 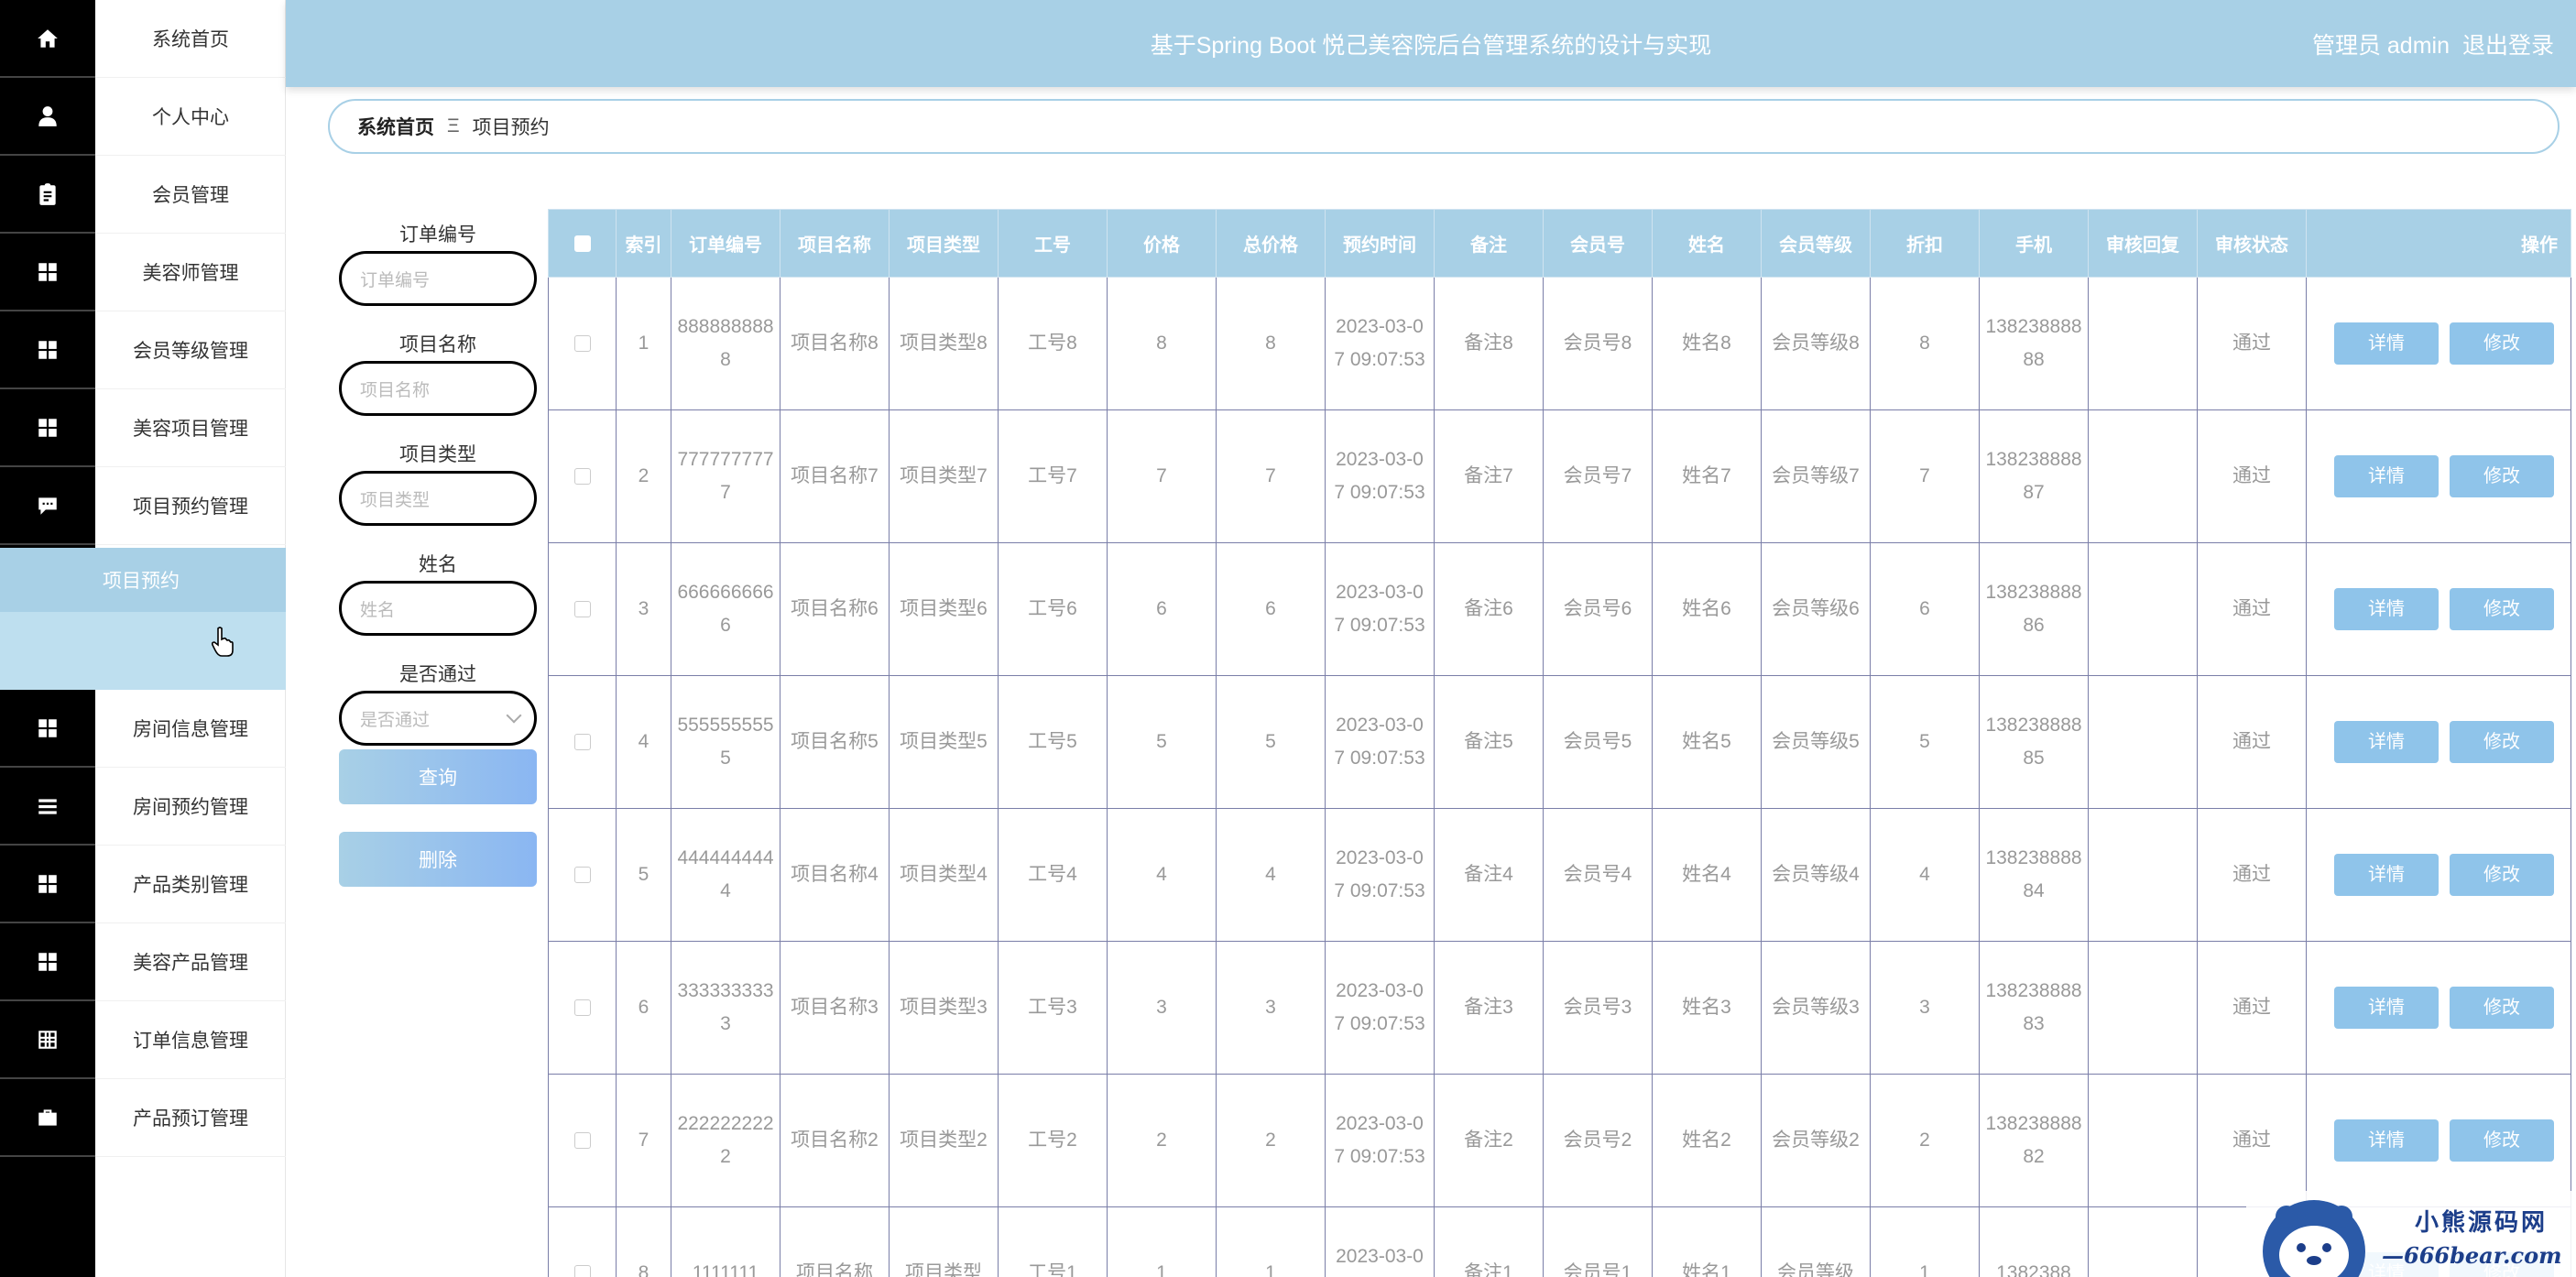 I want to click on sidebar-item-5: 会员等级管理, so click(x=191, y=350).